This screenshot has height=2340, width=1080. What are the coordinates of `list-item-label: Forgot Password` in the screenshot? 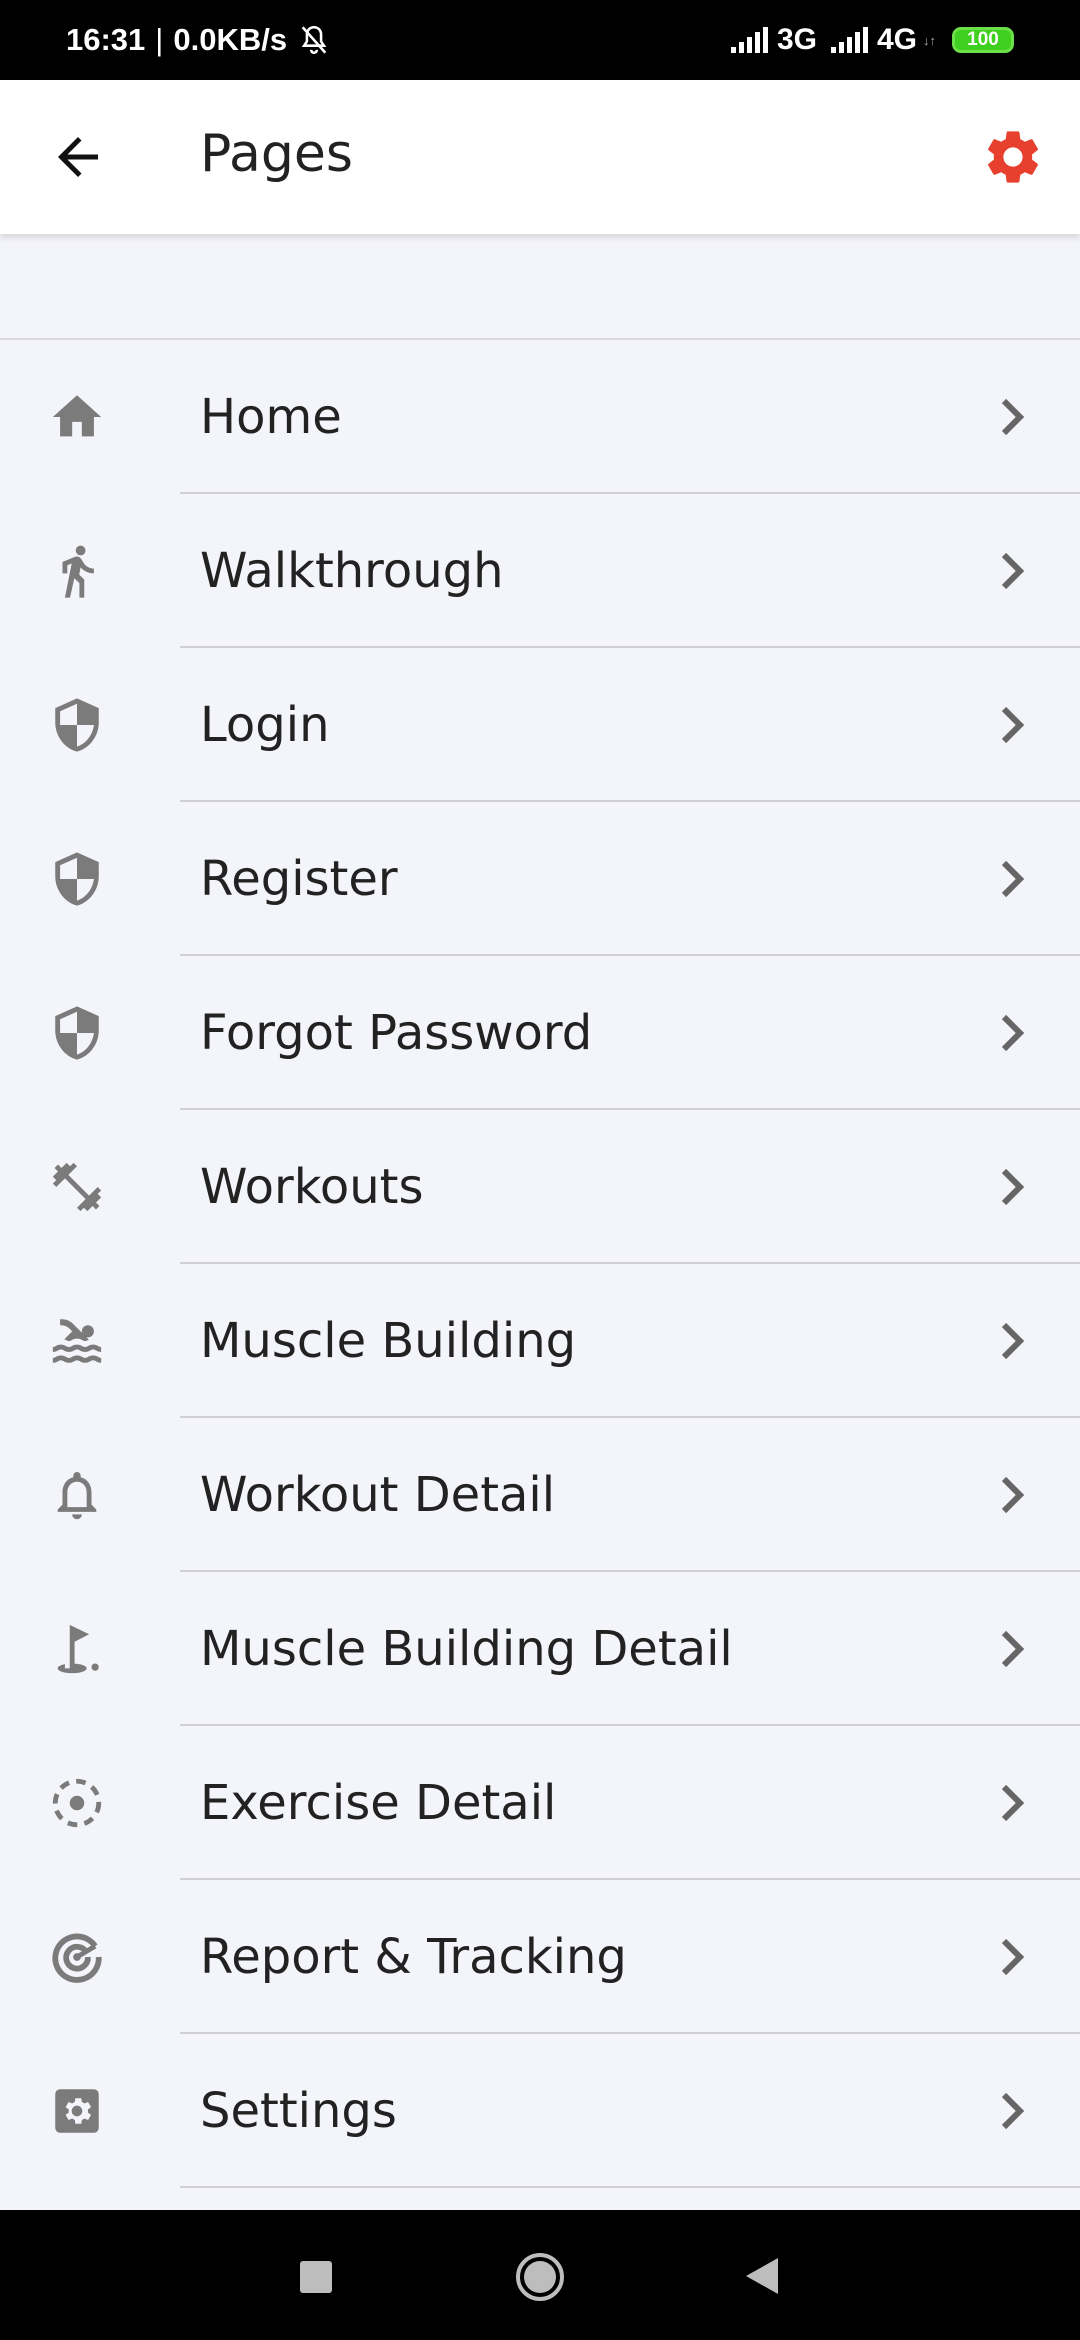 It's located at (396, 1033).